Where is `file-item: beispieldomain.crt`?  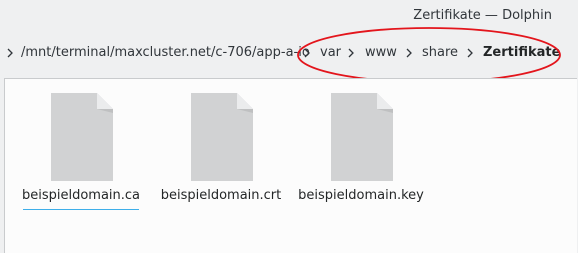
file-item: beispieldomain.crt is located at coordinates (221, 156).